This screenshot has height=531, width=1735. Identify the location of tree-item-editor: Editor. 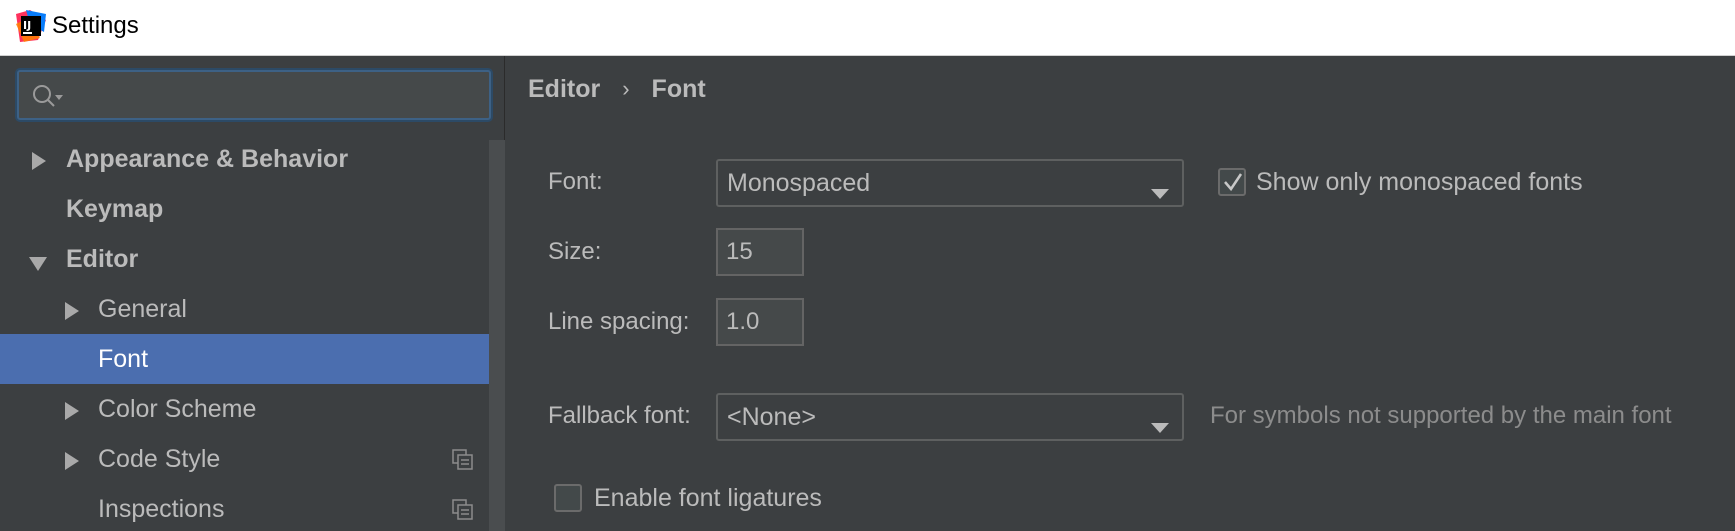
(252, 259).